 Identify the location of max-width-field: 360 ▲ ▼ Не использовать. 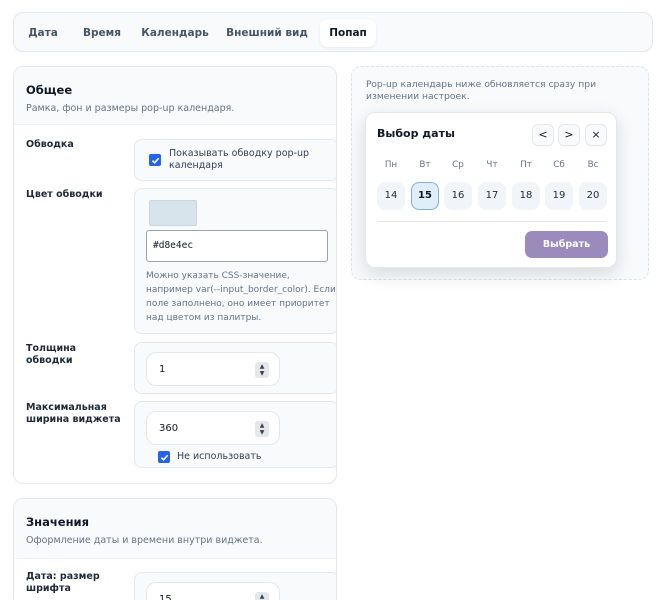
(235, 434).